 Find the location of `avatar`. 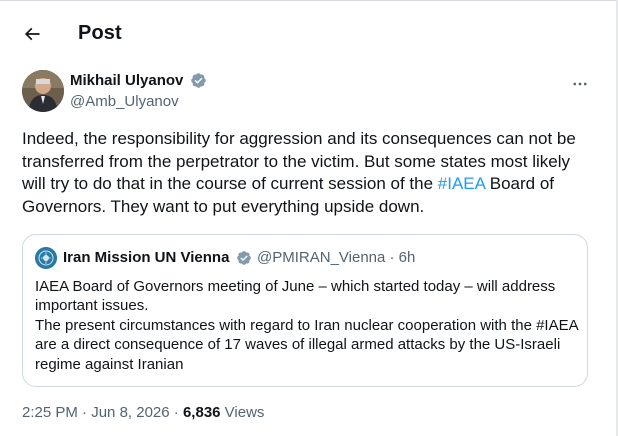

avatar is located at coordinates (43, 91).